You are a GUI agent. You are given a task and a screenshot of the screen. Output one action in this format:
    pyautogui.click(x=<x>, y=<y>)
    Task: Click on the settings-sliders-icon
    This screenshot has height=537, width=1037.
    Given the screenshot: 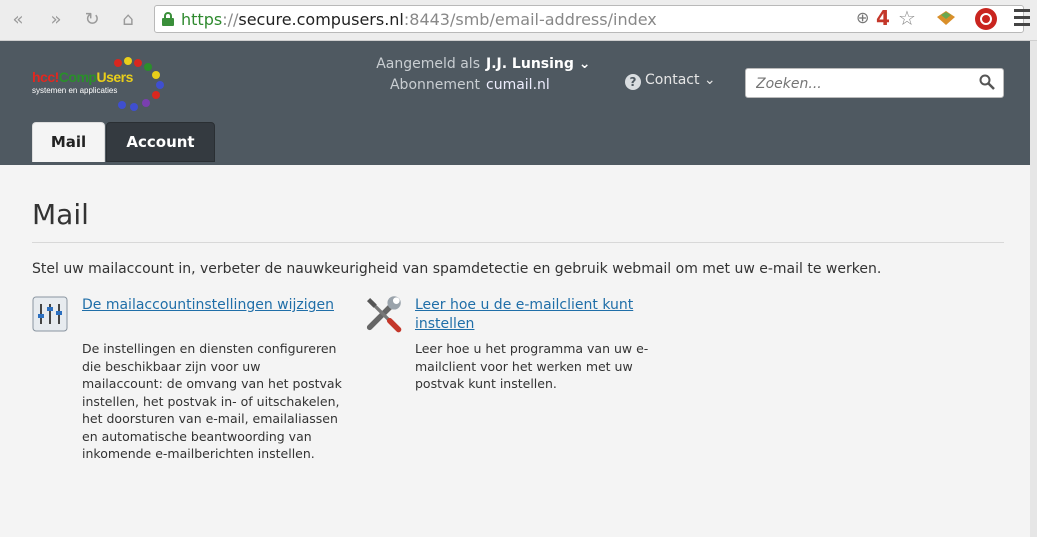 What is the action you would take?
    pyautogui.click(x=50, y=314)
    